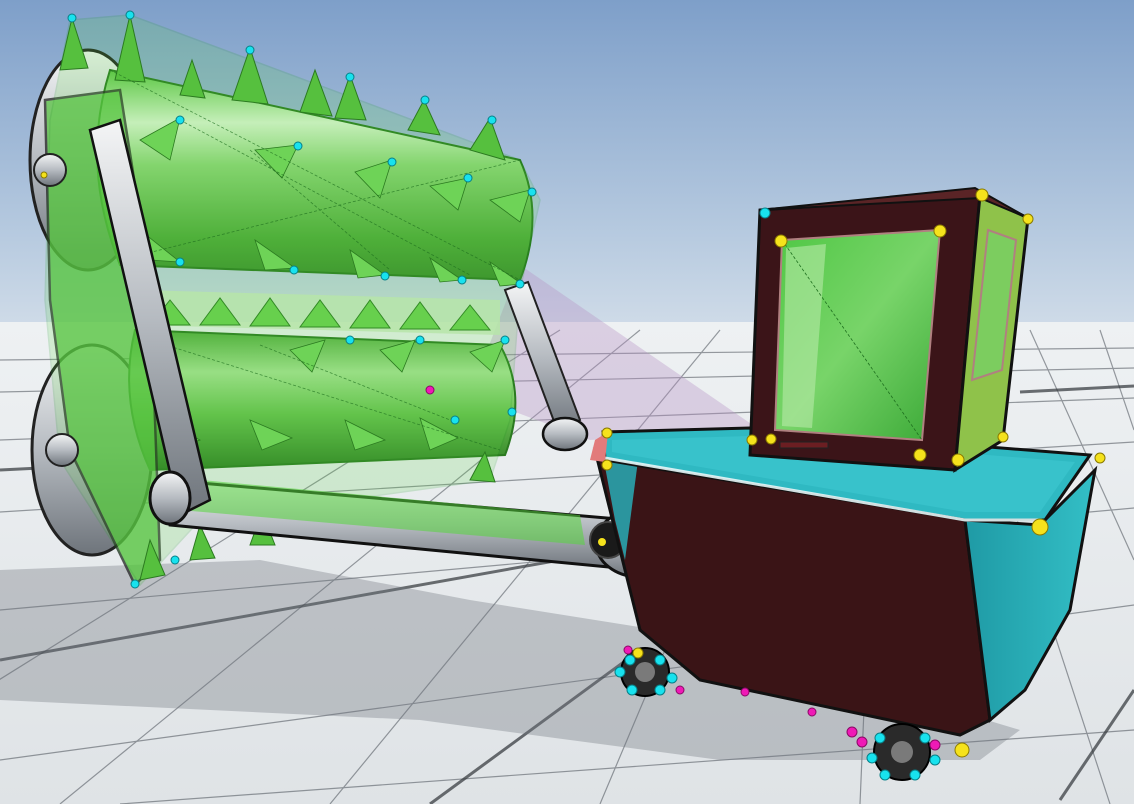 The height and width of the screenshot is (804, 1134). What do you see at coordinates (62, 450) in the screenshot?
I see `drum-hinge-lower` at bounding box center [62, 450].